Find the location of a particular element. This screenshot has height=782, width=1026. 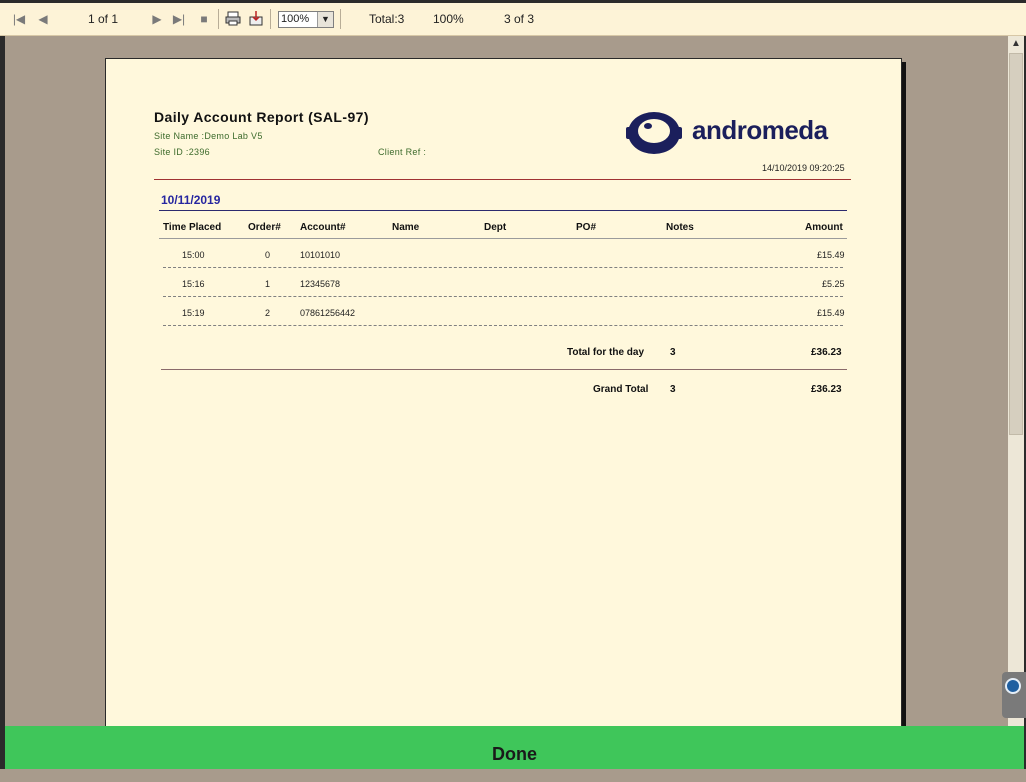

cell-amount: £5.25 is located at coordinates (833, 284).